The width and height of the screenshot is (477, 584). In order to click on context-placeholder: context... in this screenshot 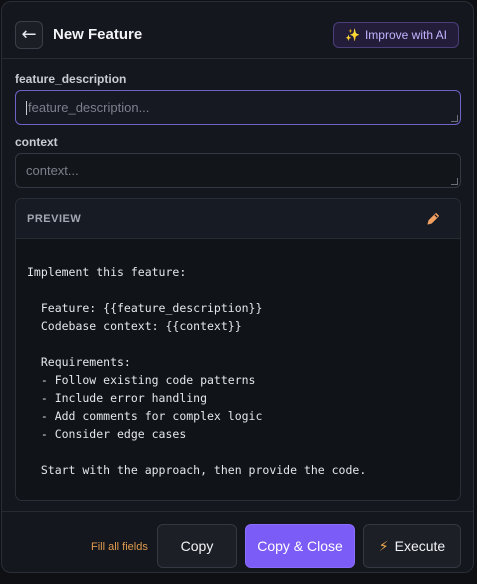, I will do `click(52, 170)`.